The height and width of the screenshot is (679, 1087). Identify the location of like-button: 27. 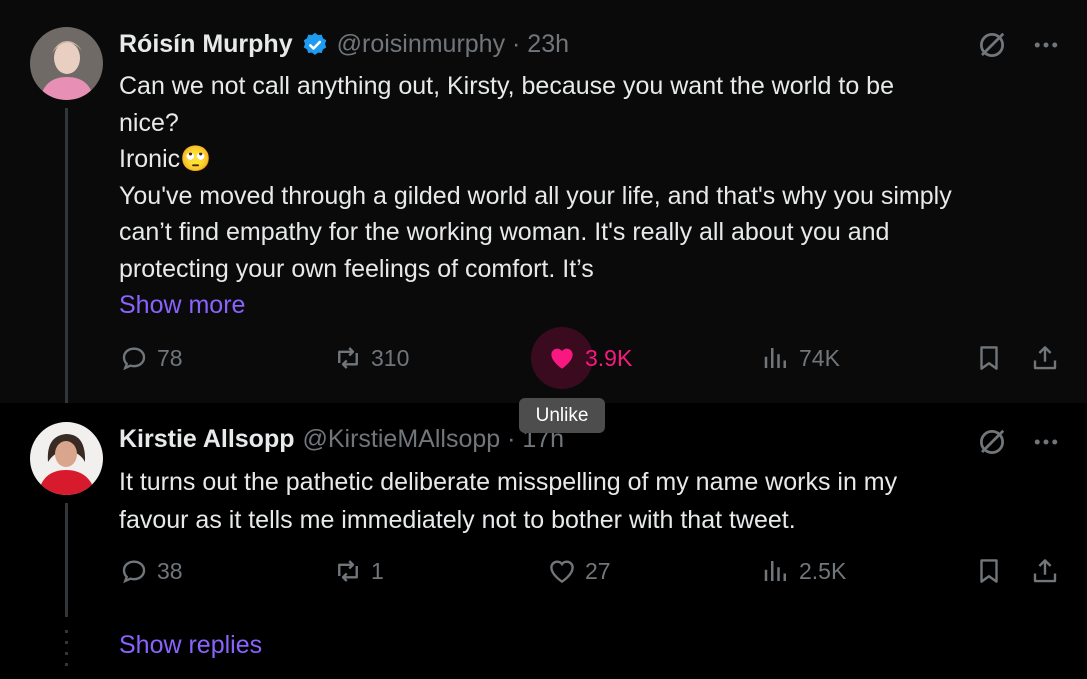
(579, 571).